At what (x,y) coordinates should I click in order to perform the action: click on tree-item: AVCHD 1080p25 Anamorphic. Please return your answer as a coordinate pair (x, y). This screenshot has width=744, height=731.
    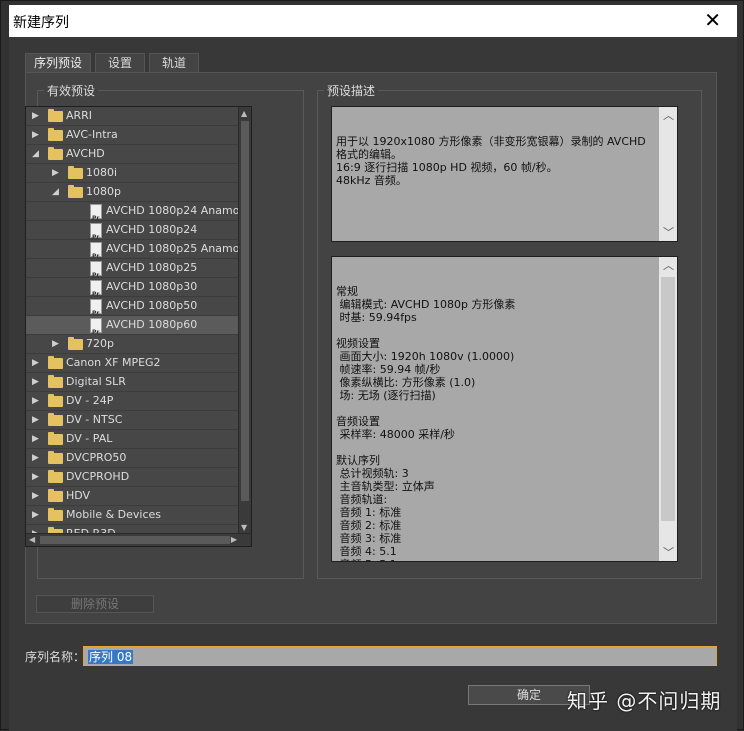
    Looking at the image, I should click on (138, 253).